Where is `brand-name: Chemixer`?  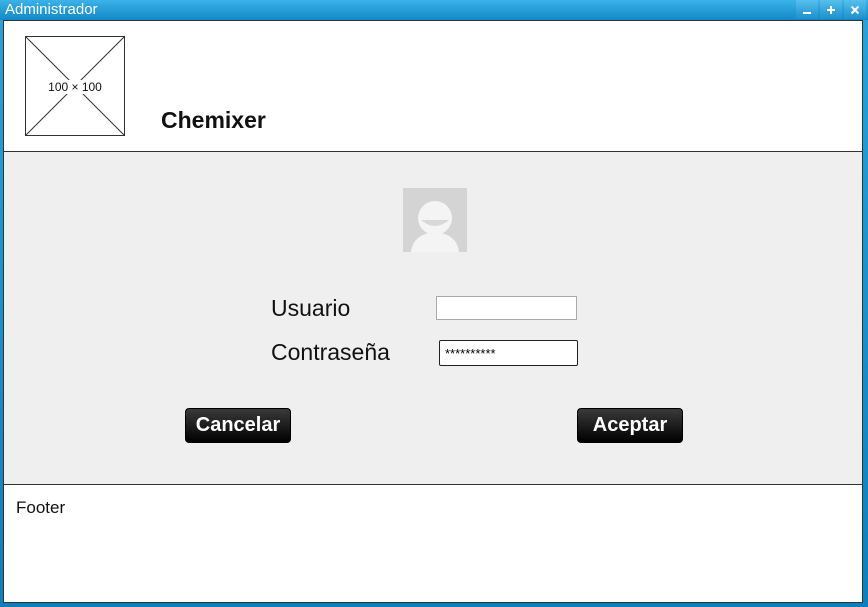
brand-name: Chemixer is located at coordinates (213, 120).